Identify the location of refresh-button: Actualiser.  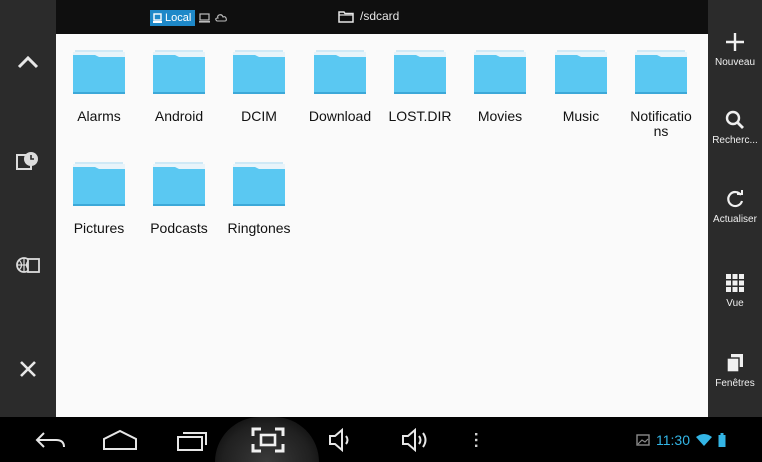
(735, 205).